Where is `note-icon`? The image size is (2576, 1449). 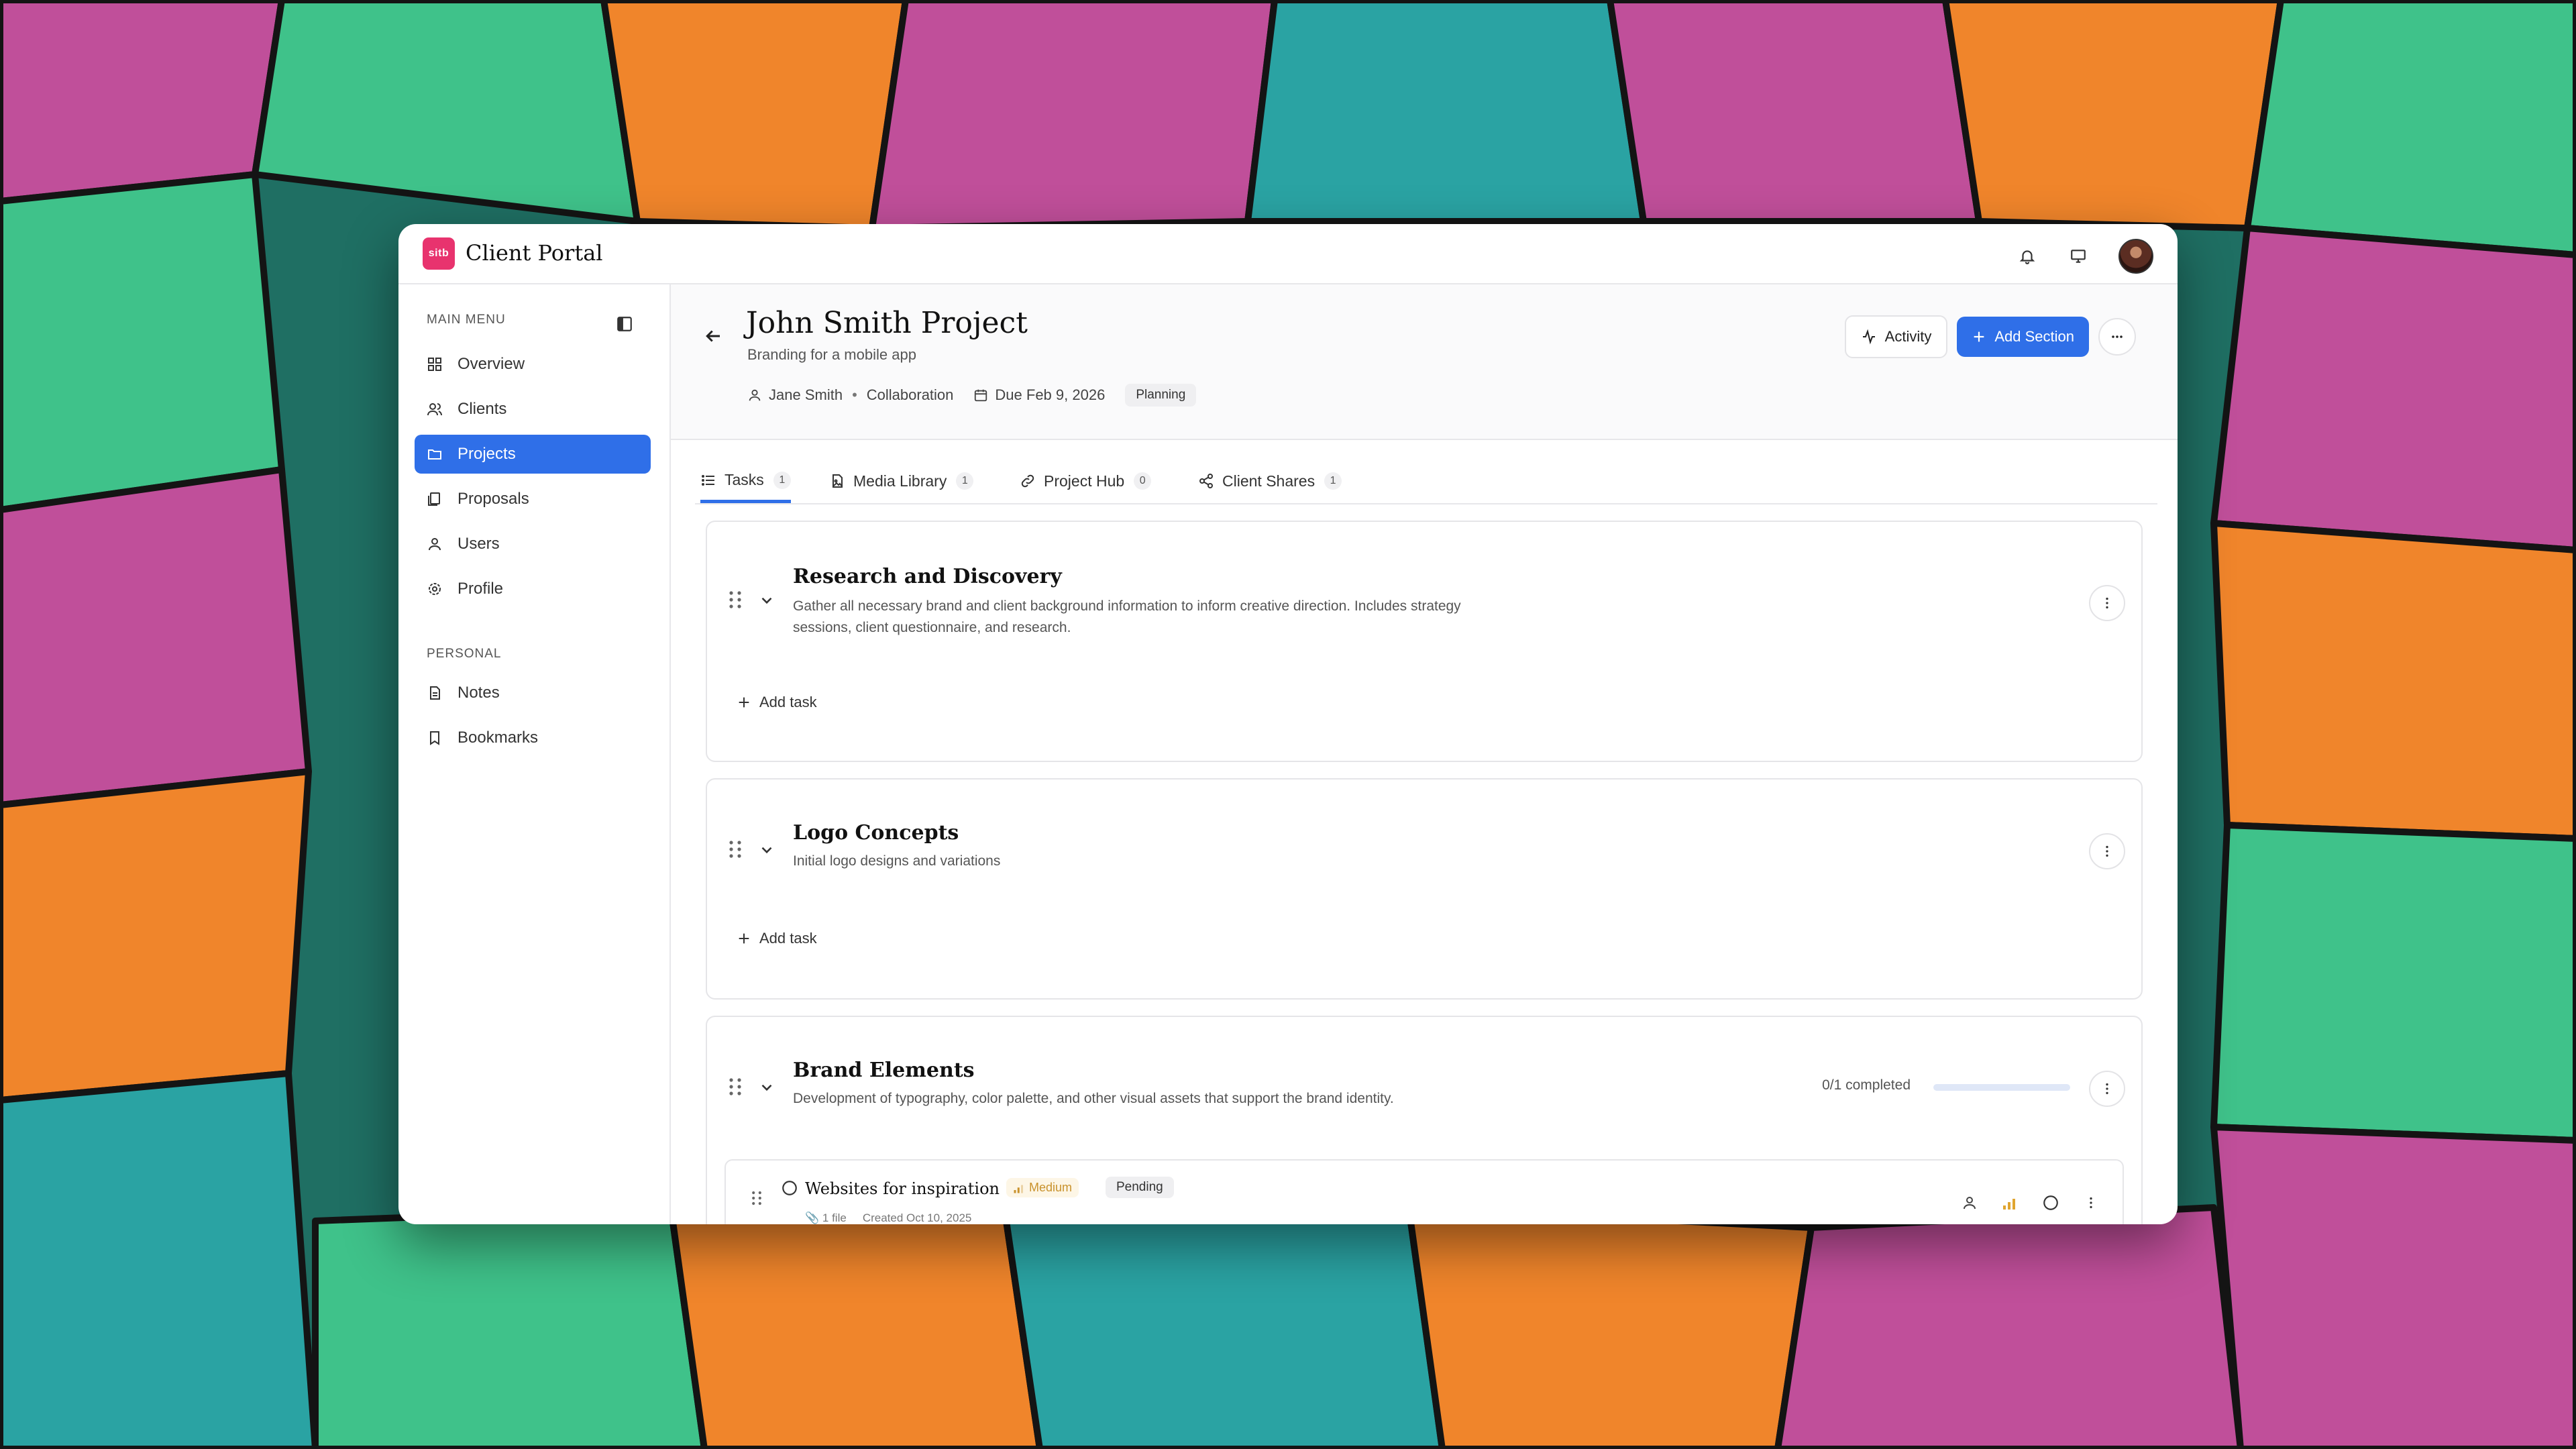
note-icon is located at coordinates (437, 693).